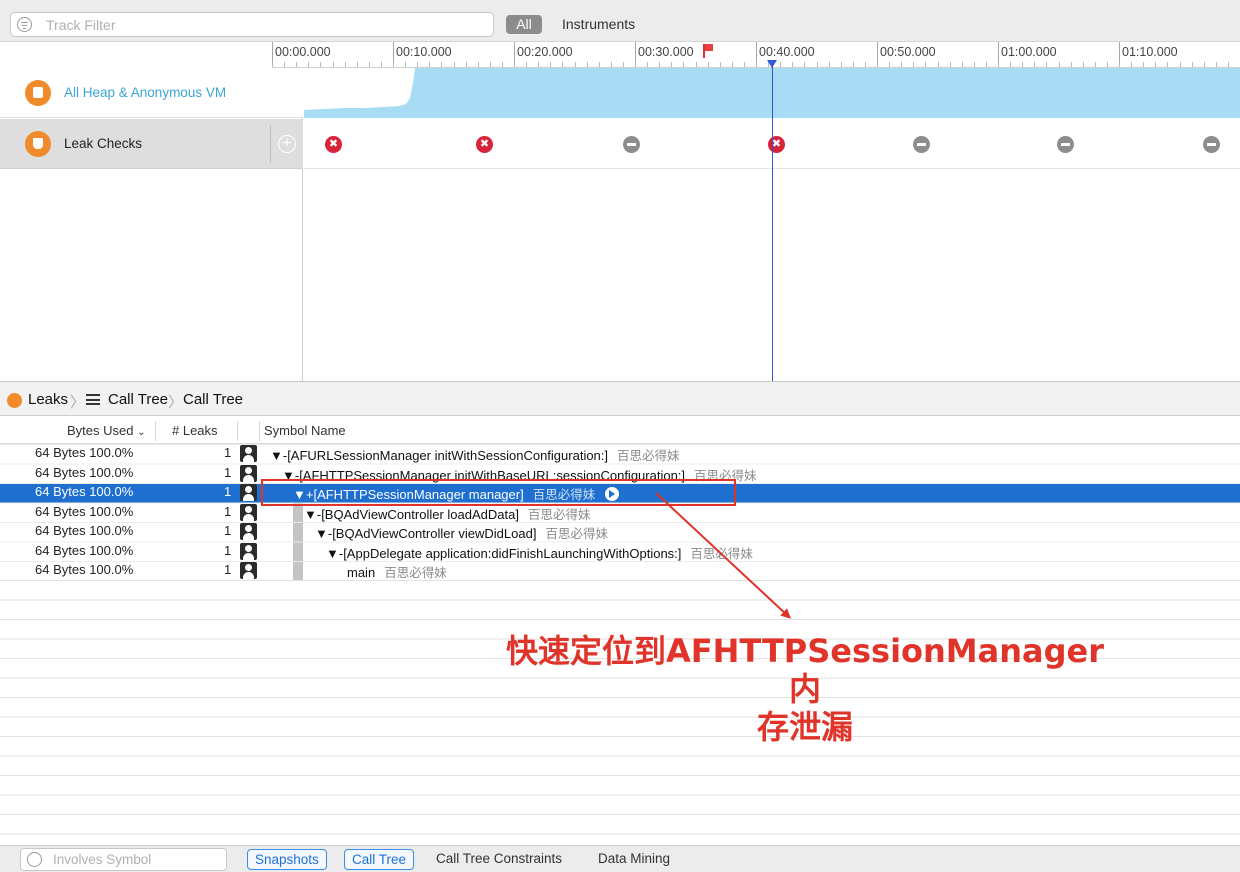 Image resolution: width=1240 pixels, height=872 pixels. What do you see at coordinates (804, 727) in the screenshot?
I see `annotation-line-2: 存泄漏` at bounding box center [804, 727].